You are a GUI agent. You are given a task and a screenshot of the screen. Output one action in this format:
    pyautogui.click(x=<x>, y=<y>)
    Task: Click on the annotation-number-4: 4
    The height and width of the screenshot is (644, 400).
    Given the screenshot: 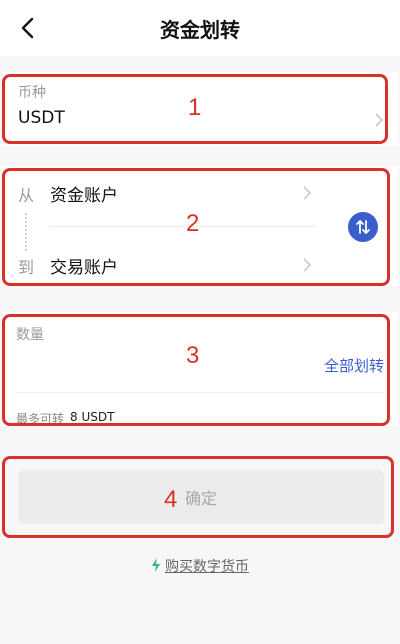 What is the action you would take?
    pyautogui.click(x=171, y=499)
    